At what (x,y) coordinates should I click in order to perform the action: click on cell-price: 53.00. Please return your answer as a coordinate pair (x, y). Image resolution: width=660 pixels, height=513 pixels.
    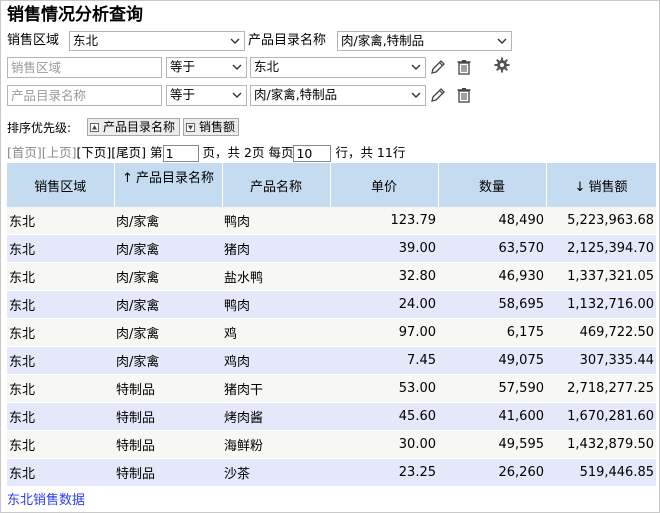
    Looking at the image, I should click on (384, 388).